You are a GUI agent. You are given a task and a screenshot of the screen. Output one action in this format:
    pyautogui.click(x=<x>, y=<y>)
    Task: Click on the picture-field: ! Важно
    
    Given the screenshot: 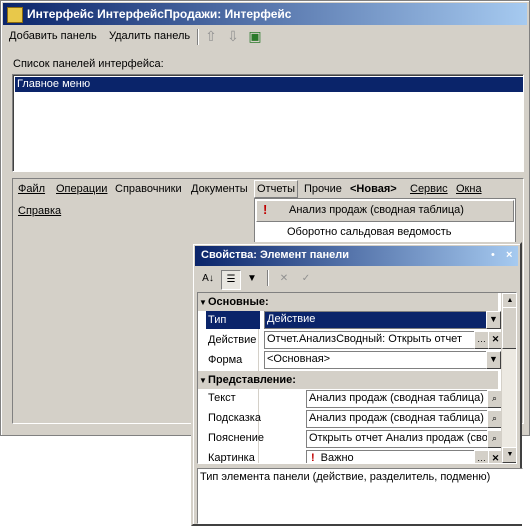 What is the action you would take?
    pyautogui.click(x=391, y=457)
    